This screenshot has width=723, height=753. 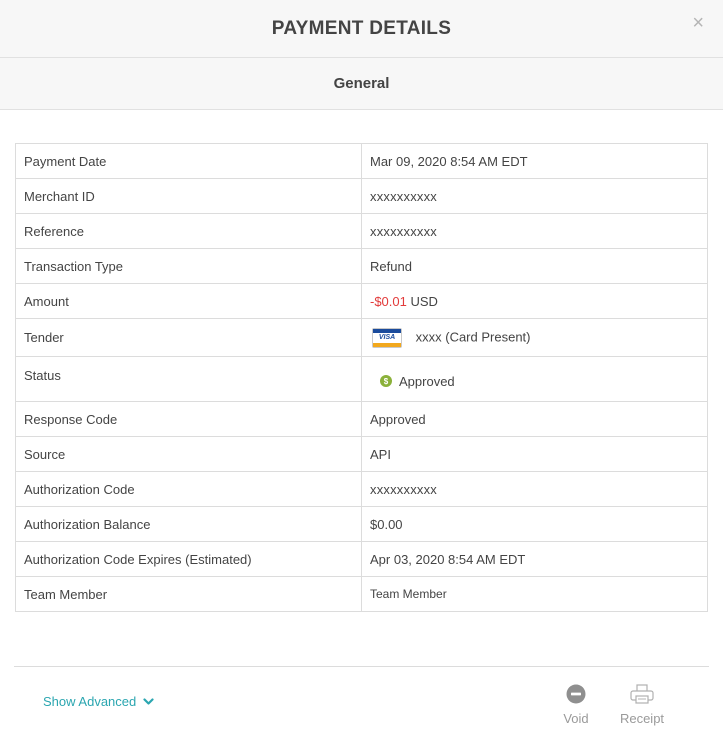 I want to click on authorization-balance-label: Authorization Balance, so click(x=188, y=524).